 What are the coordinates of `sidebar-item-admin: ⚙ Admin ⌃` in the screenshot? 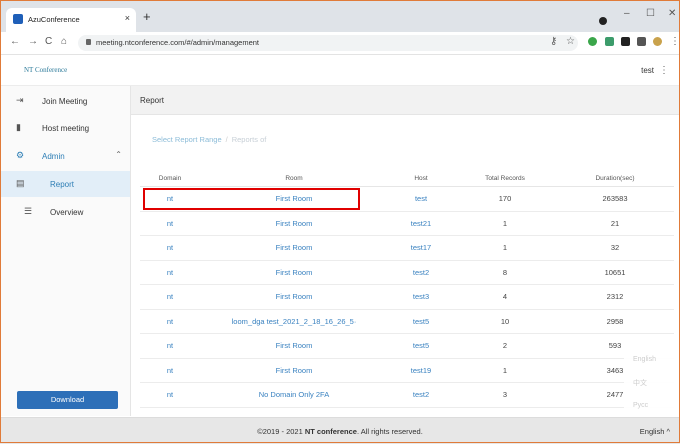 It's located at (65, 156).